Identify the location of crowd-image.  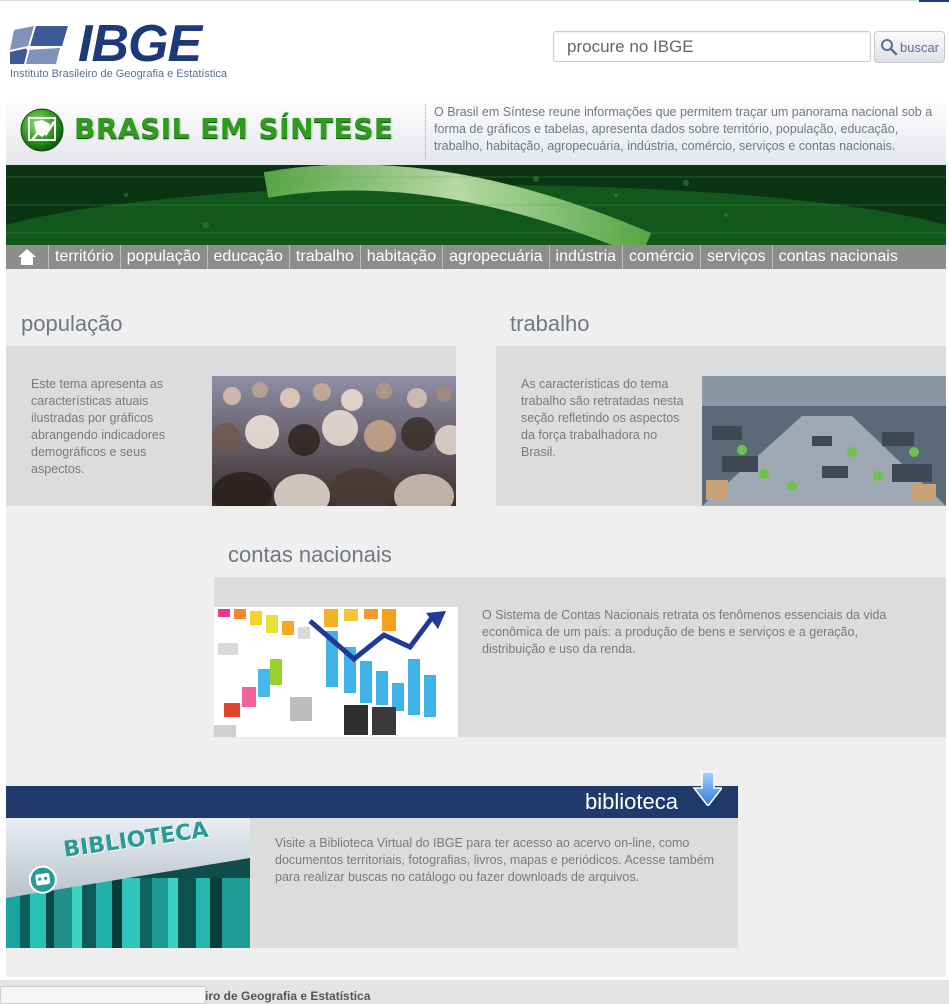
(334, 441).